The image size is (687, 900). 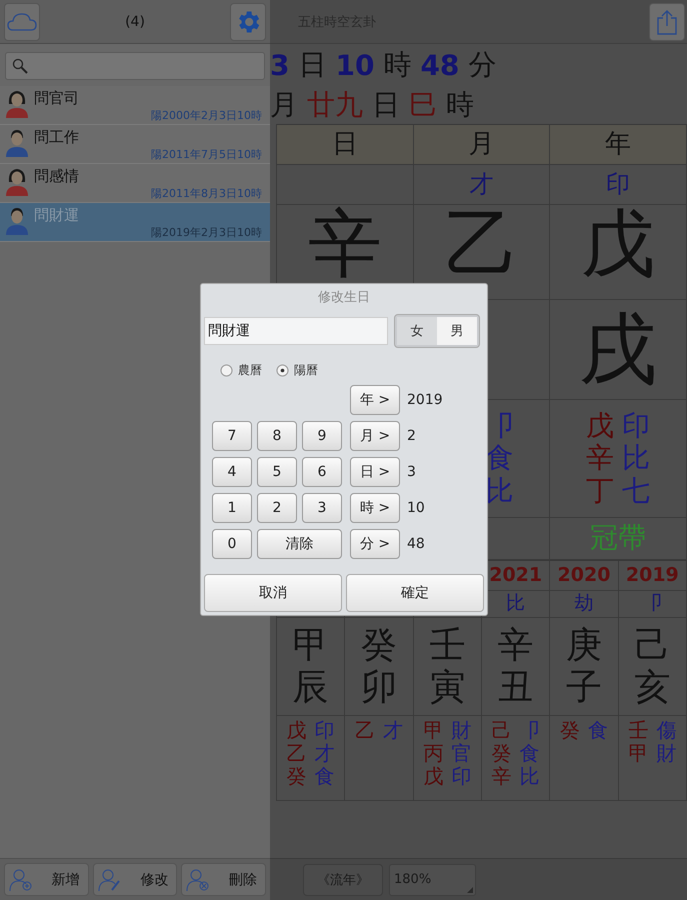 I want to click on digit-key: 7, so click(x=232, y=436).